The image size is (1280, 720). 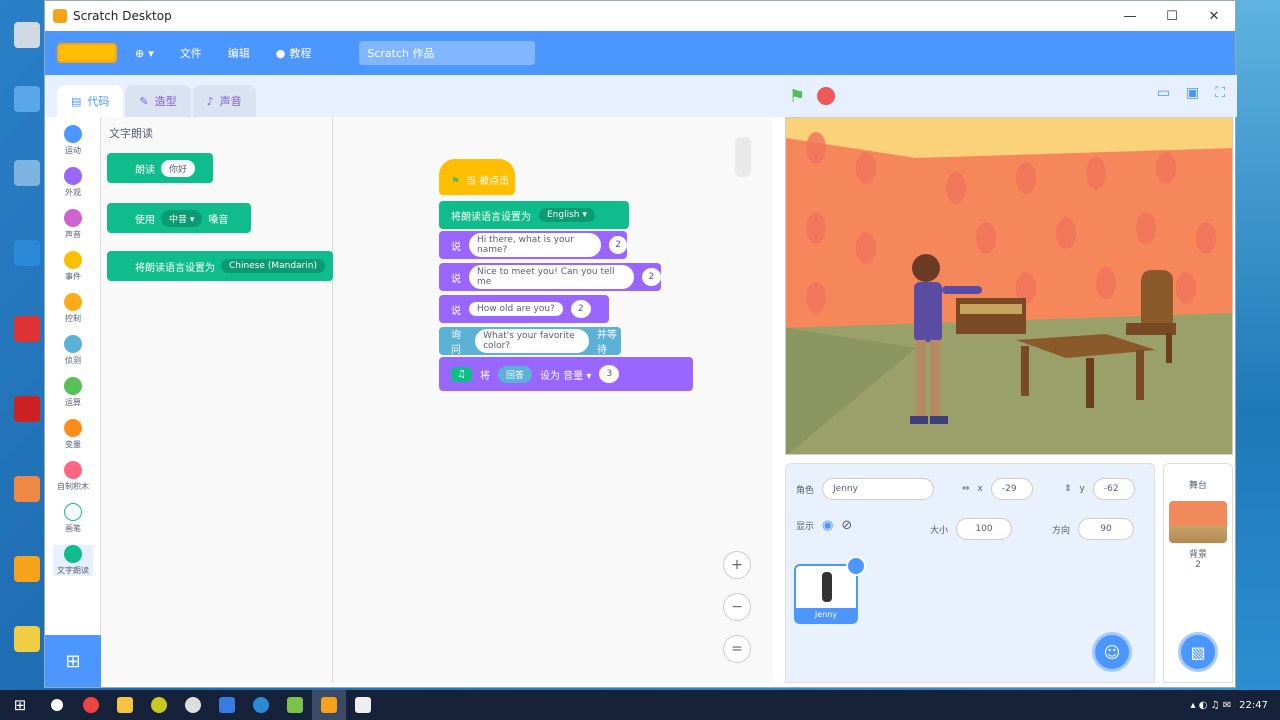 I want to click on line-suffix: 设为 音量 ▾, so click(x=565, y=374).